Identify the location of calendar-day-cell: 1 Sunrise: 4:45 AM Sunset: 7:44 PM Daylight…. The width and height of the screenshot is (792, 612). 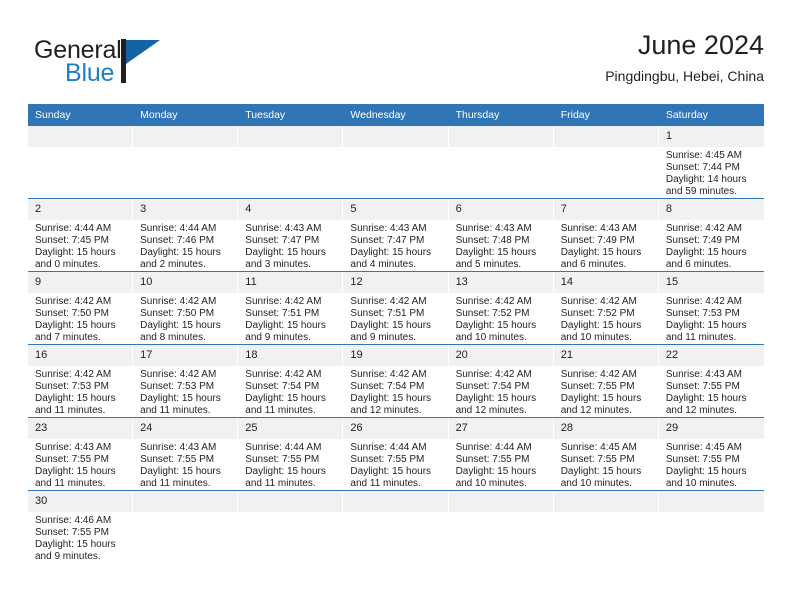
(711, 162).